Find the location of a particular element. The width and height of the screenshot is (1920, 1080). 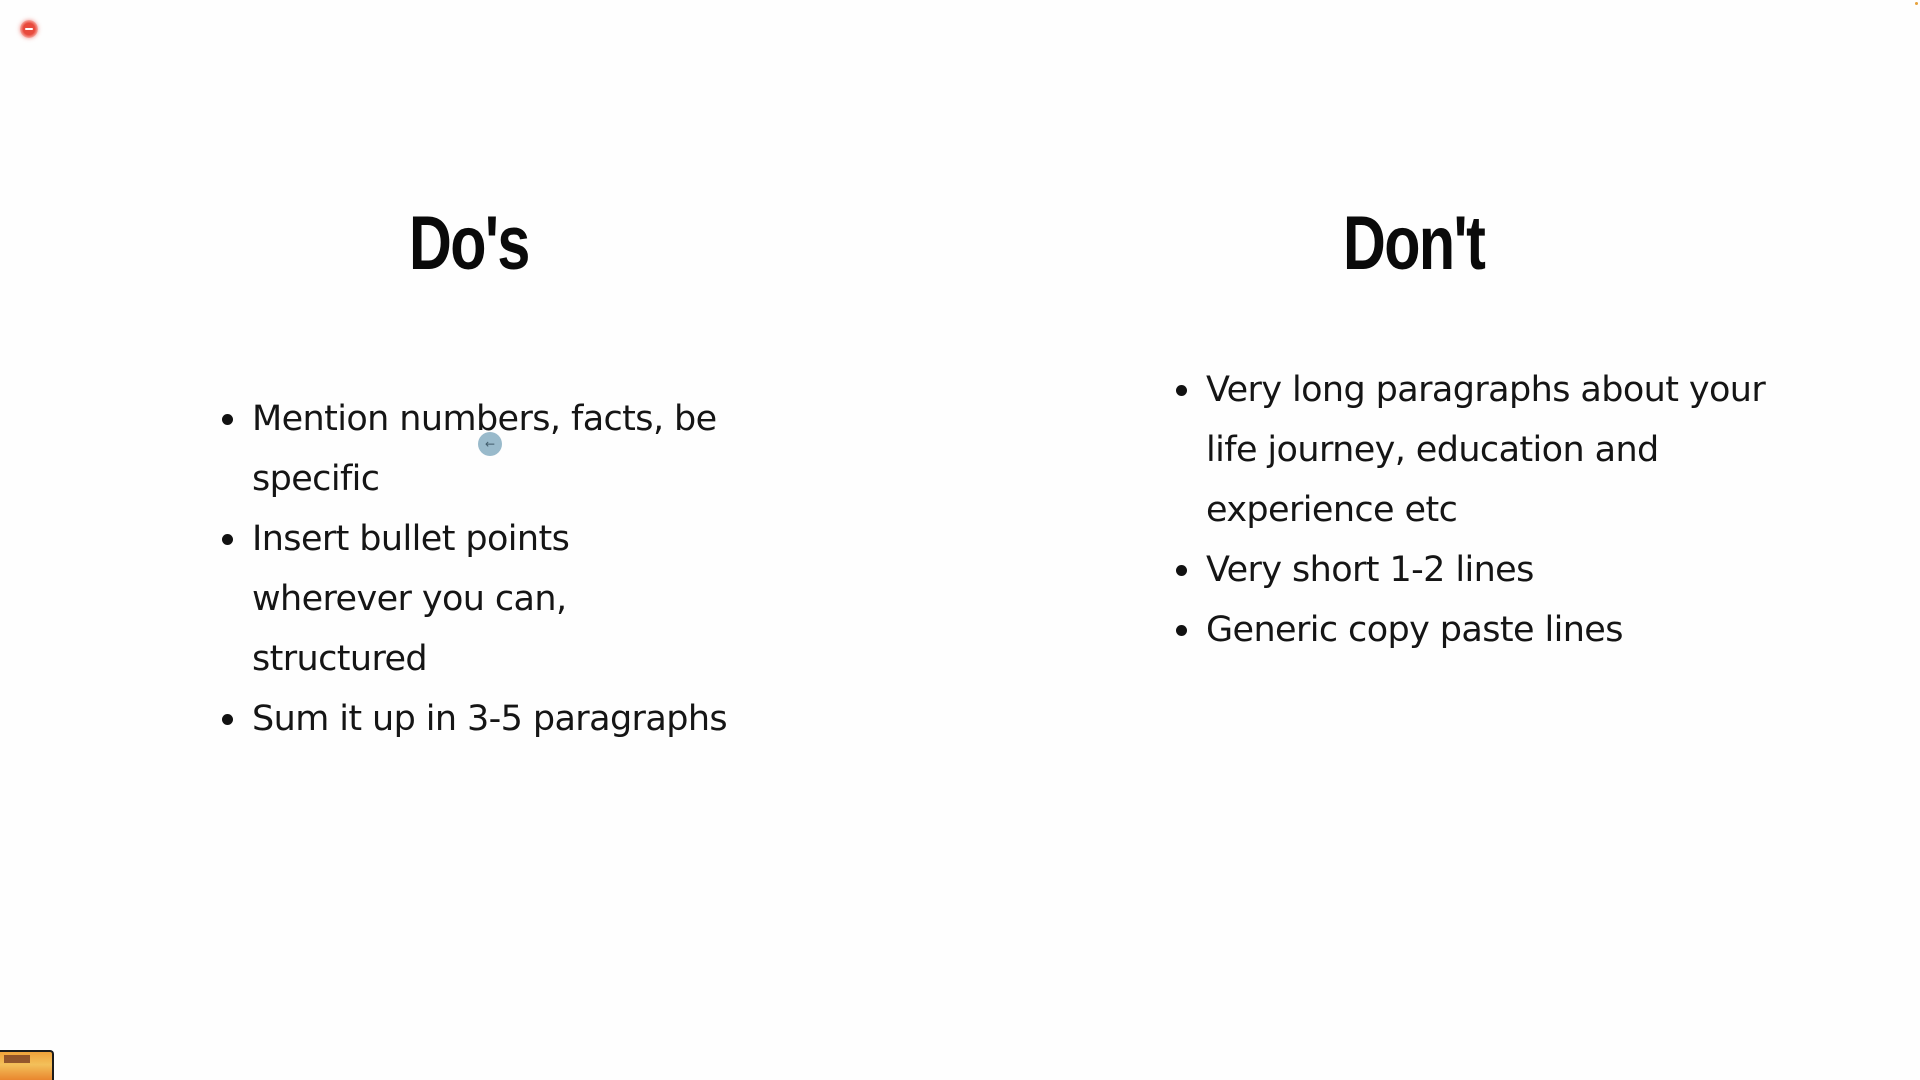

list-item-text: Mention numbers, facts, be specific is located at coordinates (484, 449).